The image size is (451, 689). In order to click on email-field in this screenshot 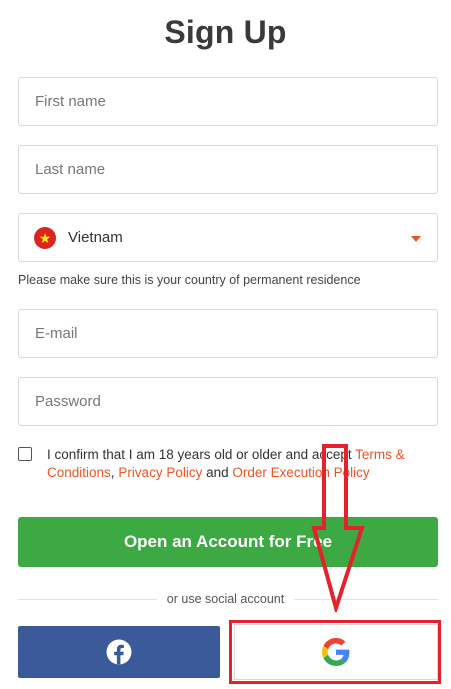, I will do `click(228, 333)`.